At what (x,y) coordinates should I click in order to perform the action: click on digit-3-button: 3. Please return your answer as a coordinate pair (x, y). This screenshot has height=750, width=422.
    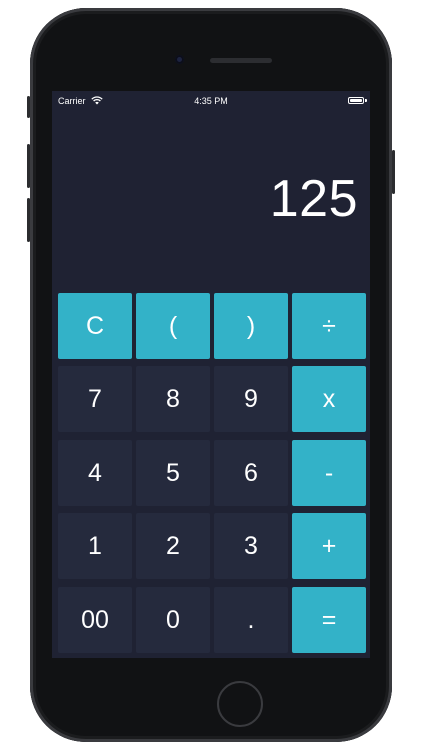
    Looking at the image, I should click on (251, 546).